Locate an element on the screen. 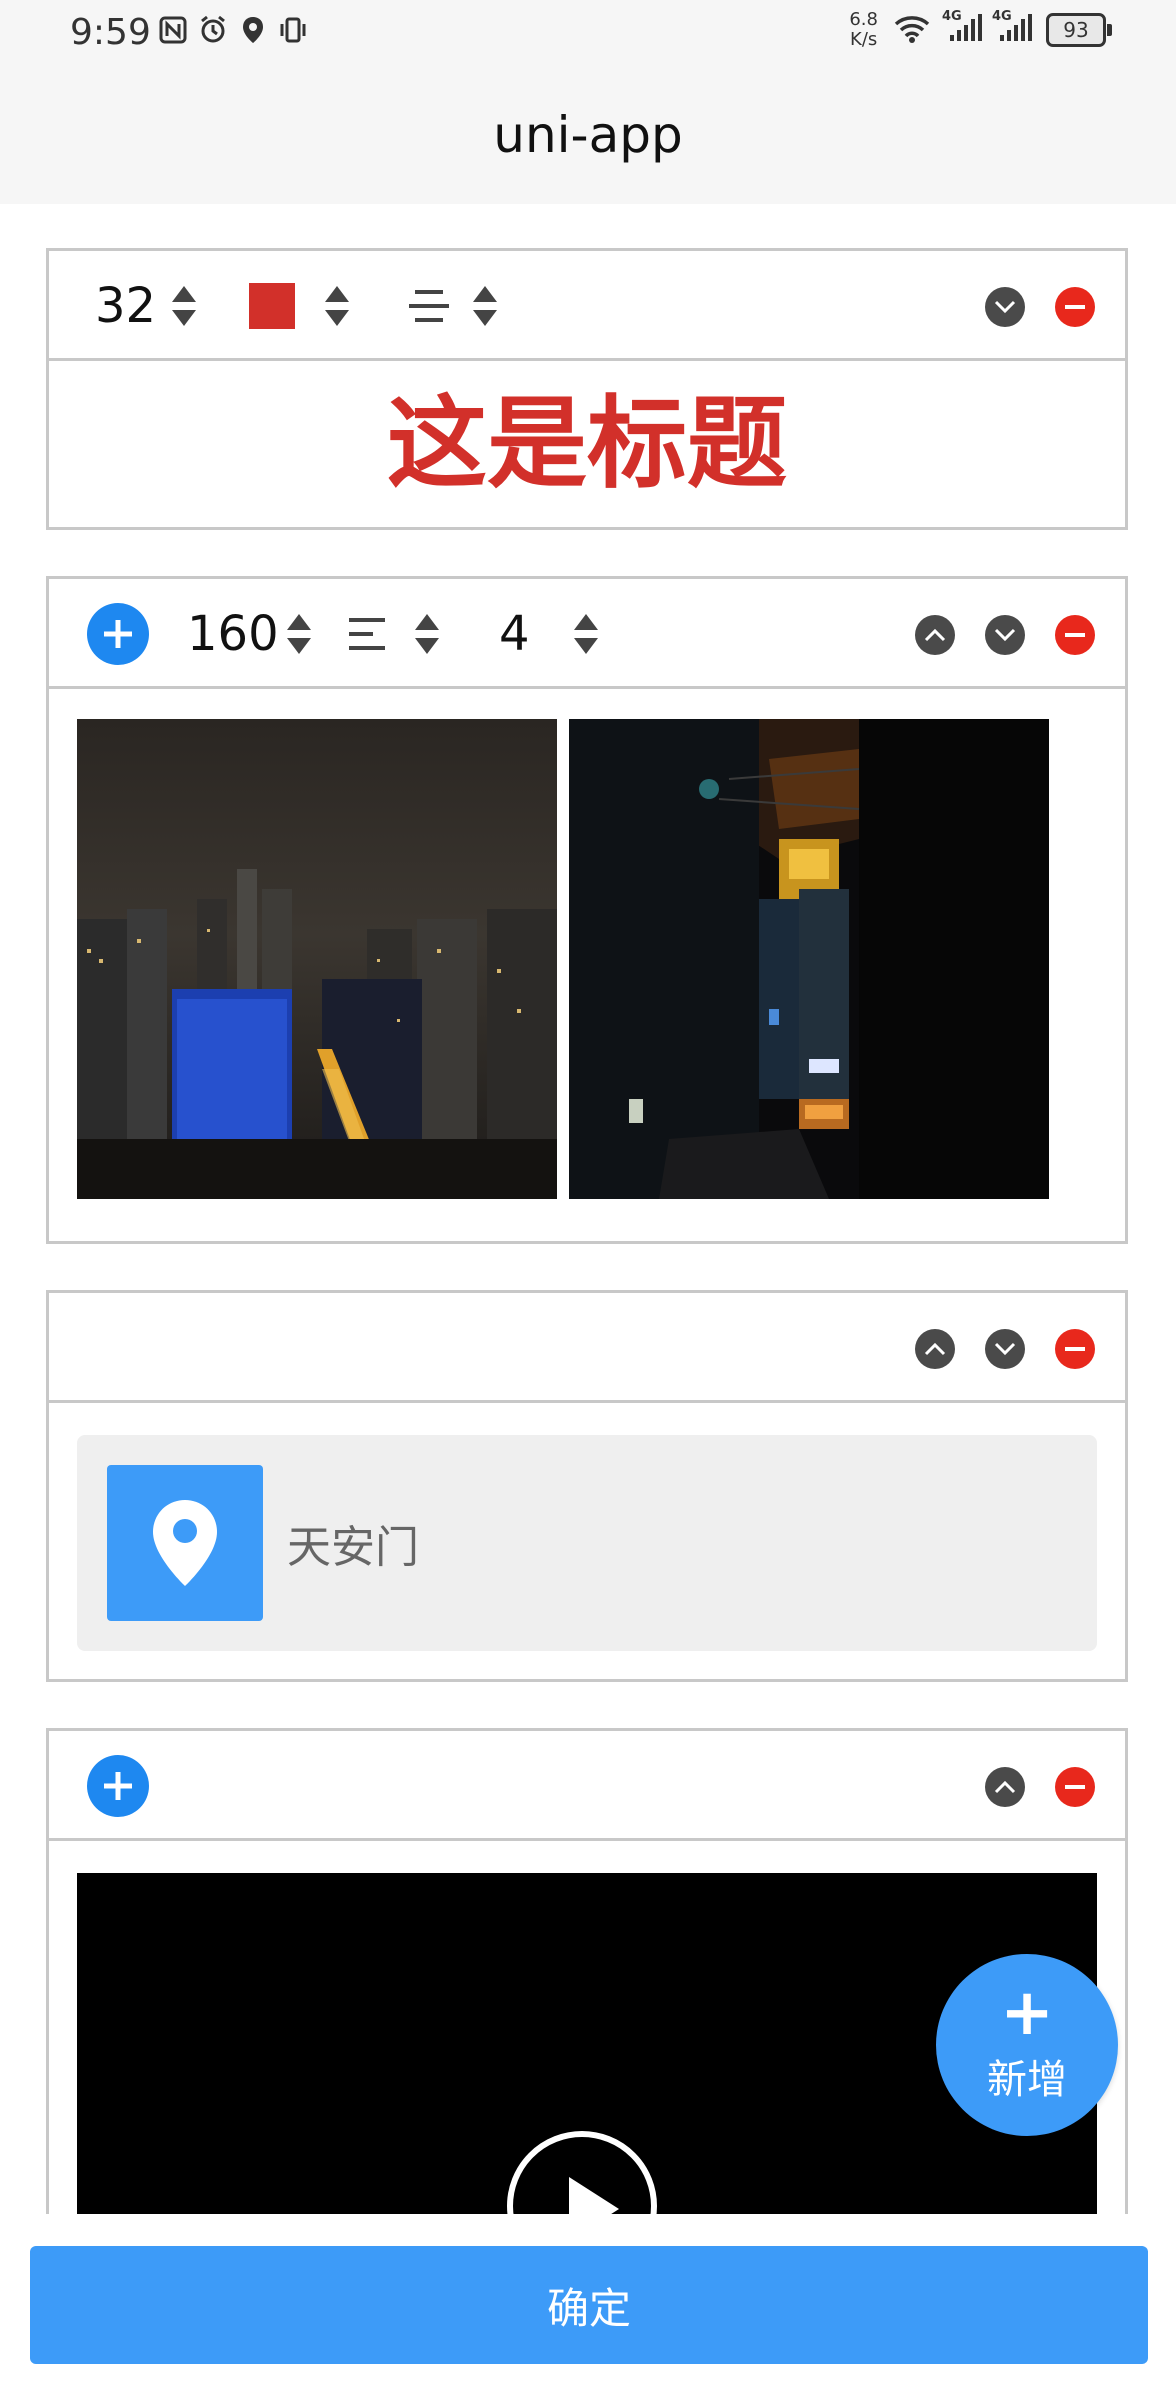 The width and height of the screenshot is (1176, 2400). location-item: 天安门 is located at coordinates (587, 1543).